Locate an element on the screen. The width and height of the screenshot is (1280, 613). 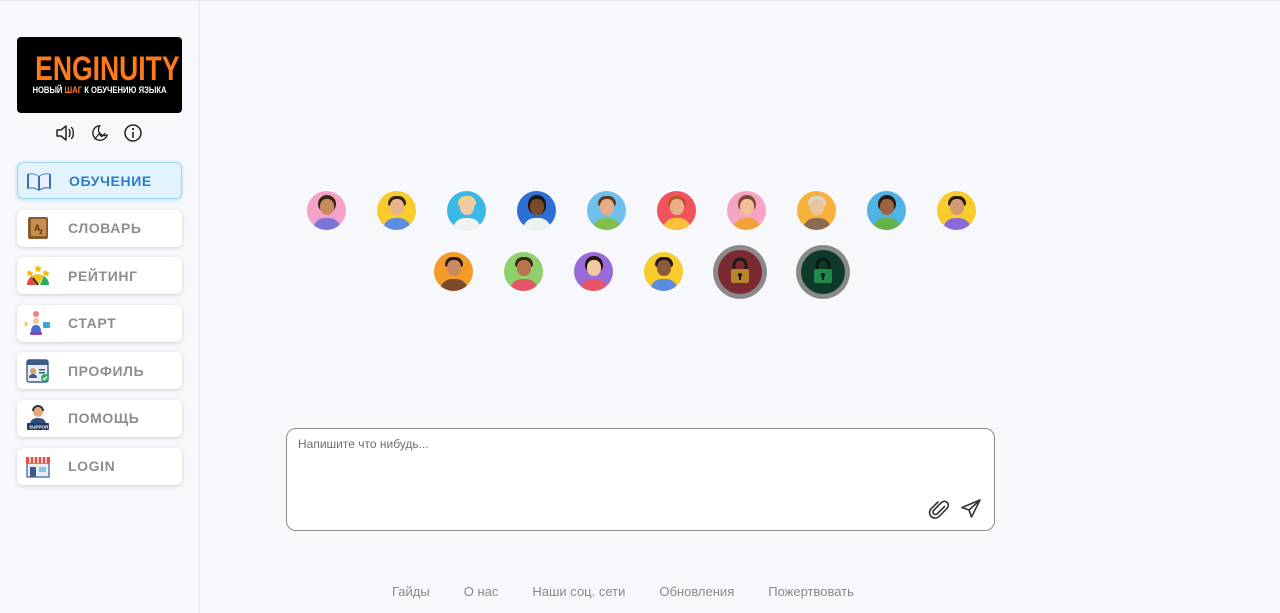
sidebar-item-learning: ОБУЧЕНИЕ is located at coordinates (99, 180).